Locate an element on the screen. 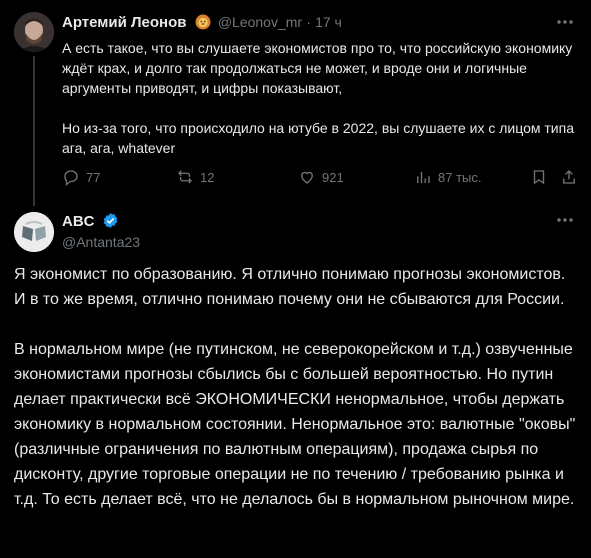  views-button: 87 тыс. is located at coordinates (447, 177).